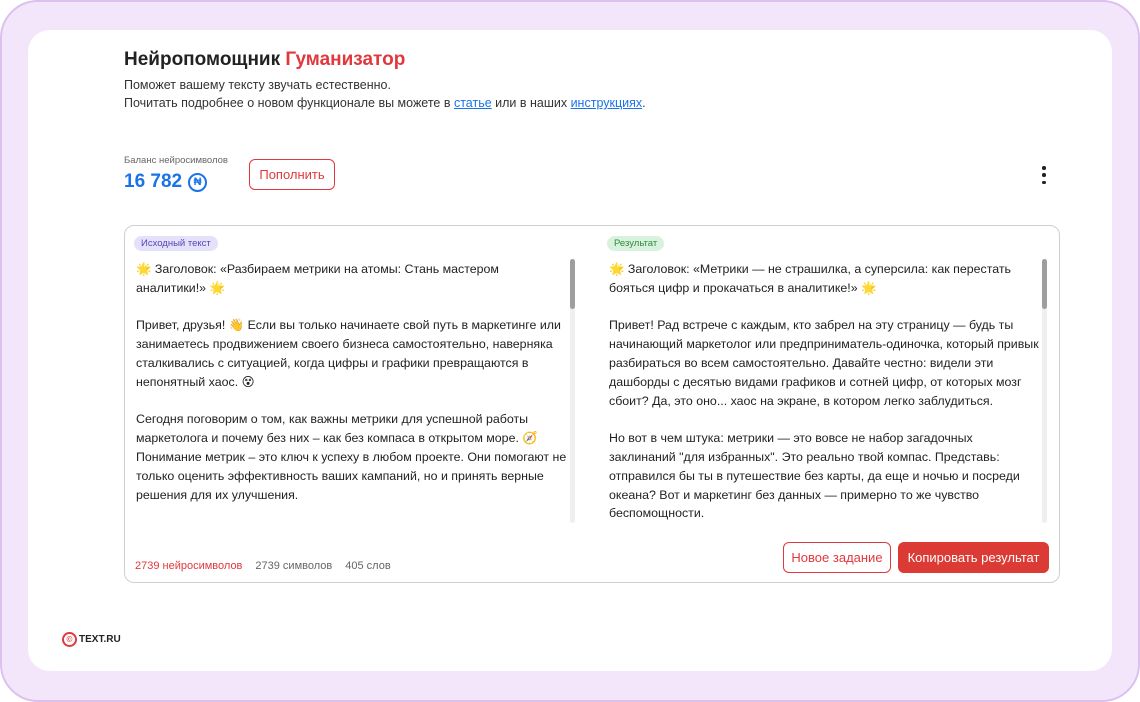  What do you see at coordinates (531, 103) in the screenshot?
I see `subtitle-middle: или в наших` at bounding box center [531, 103].